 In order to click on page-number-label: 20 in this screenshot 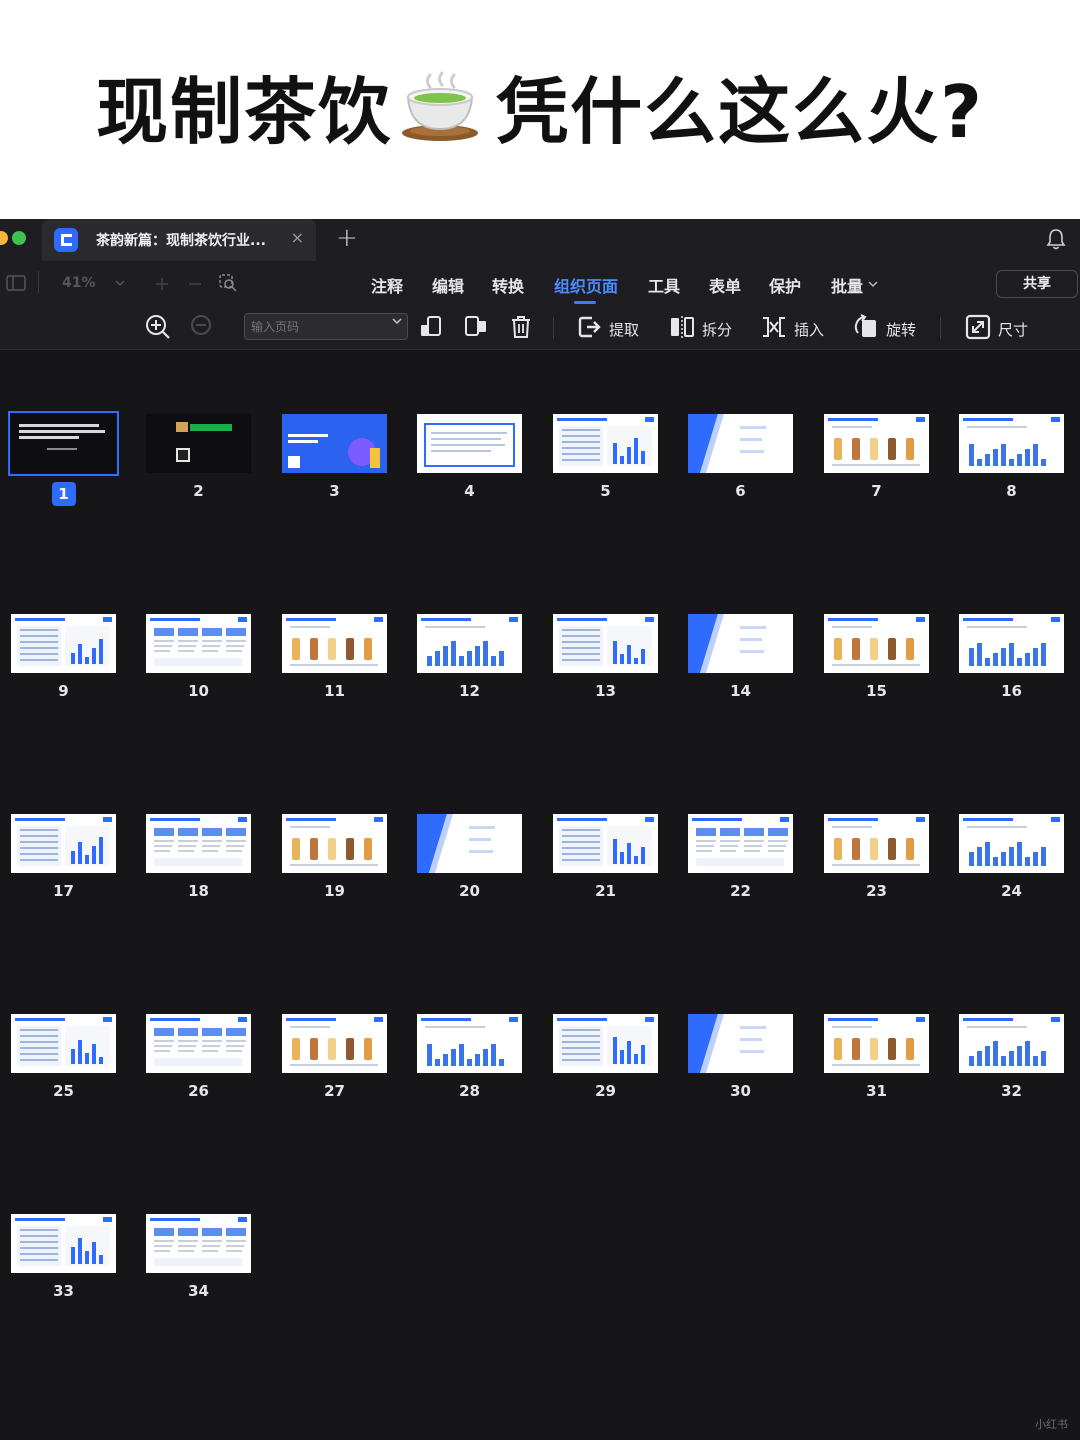, I will do `click(469, 891)`.